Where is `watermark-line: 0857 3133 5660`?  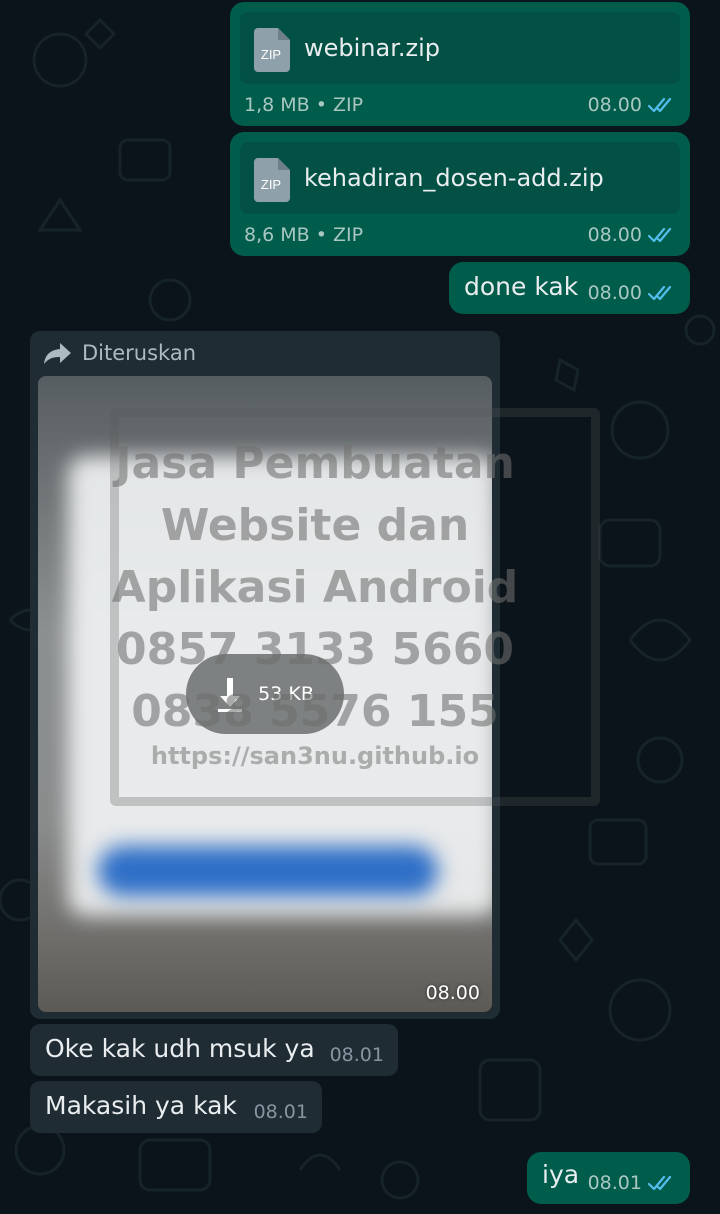
watermark-line: 0857 3133 5660 is located at coordinates (315, 649).